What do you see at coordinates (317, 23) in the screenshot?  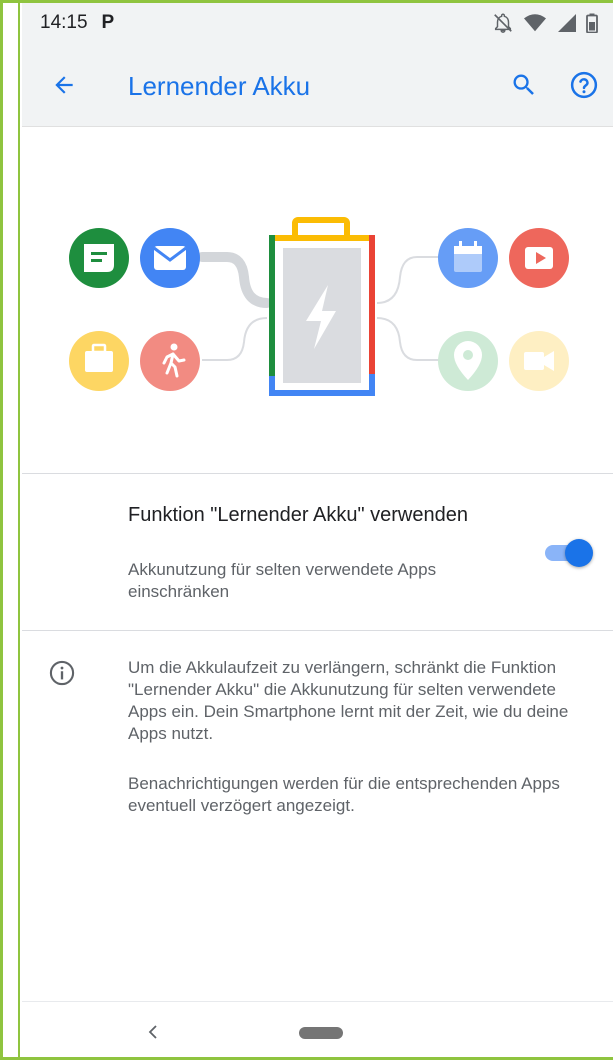 I see `status-bar: 14:15 P` at bounding box center [317, 23].